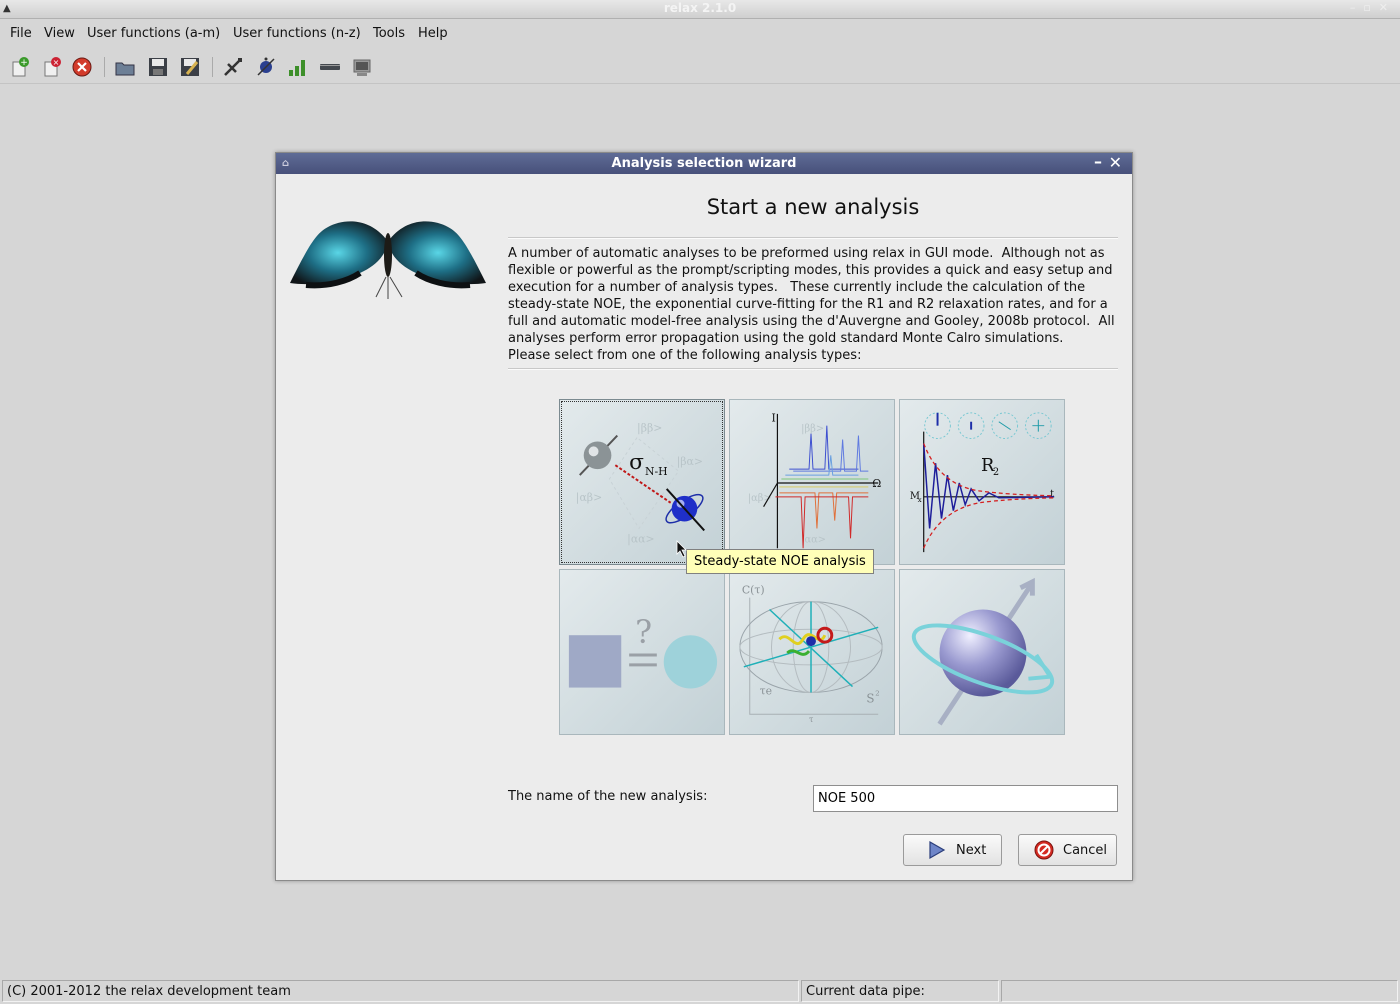  What do you see at coordinates (158, 67) in the screenshot?
I see `save-icon` at bounding box center [158, 67].